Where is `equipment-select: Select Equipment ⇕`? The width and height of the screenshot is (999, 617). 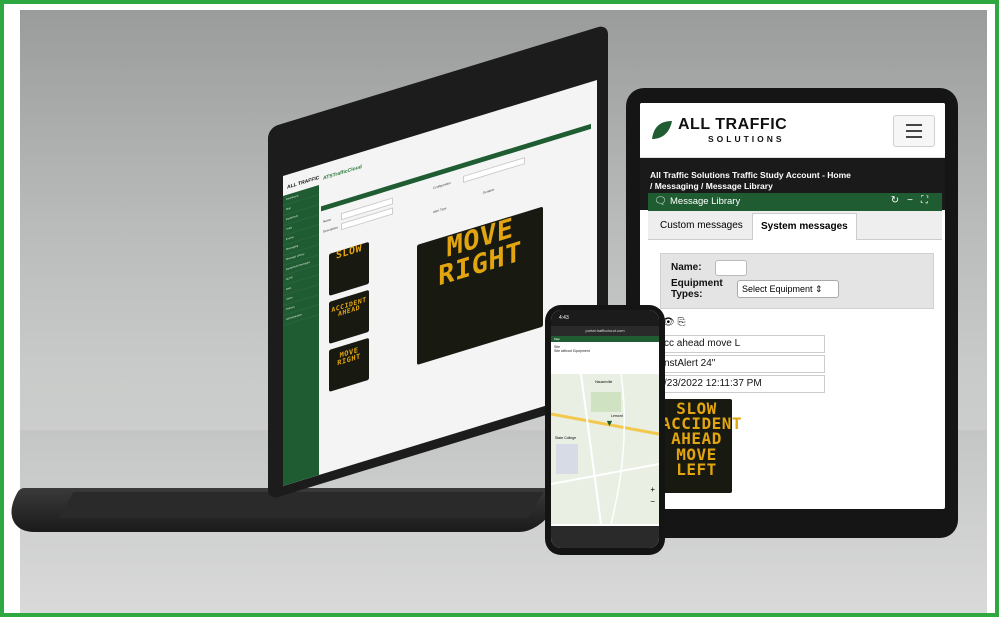 equipment-select: Select Equipment ⇕ is located at coordinates (788, 289).